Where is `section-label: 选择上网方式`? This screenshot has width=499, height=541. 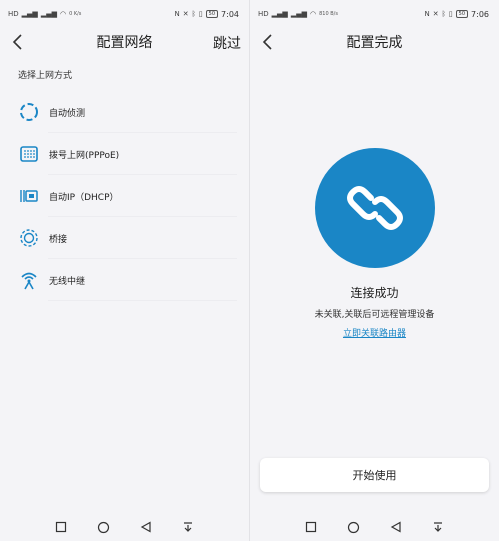
section-label: 选择上网方式 is located at coordinates (45, 76).